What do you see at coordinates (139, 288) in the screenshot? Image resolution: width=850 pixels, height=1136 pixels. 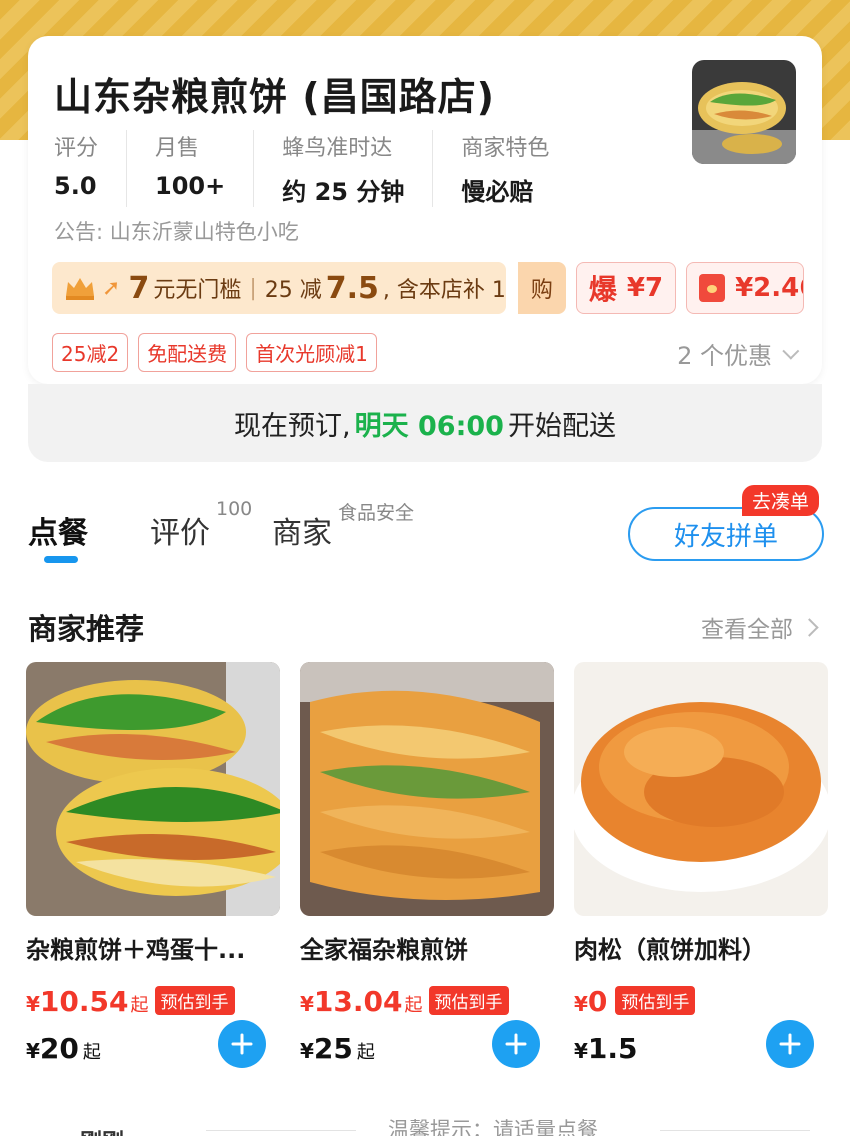 I see `coupon-amount: 7` at bounding box center [139, 288].